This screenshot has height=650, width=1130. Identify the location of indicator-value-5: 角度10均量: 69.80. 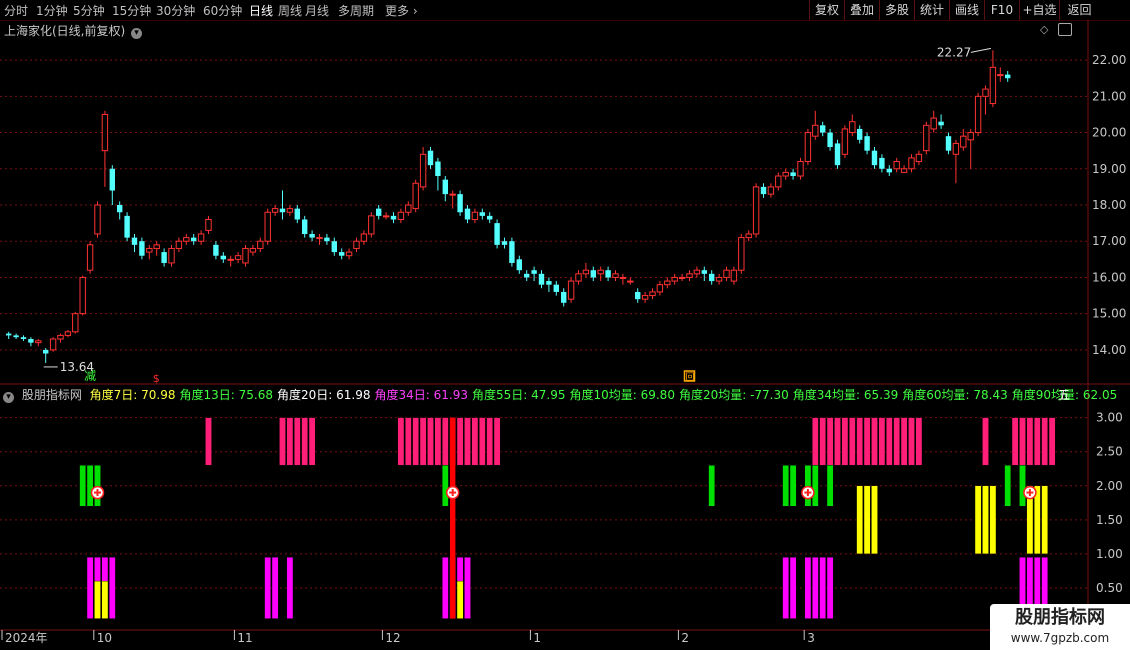
(622, 395).